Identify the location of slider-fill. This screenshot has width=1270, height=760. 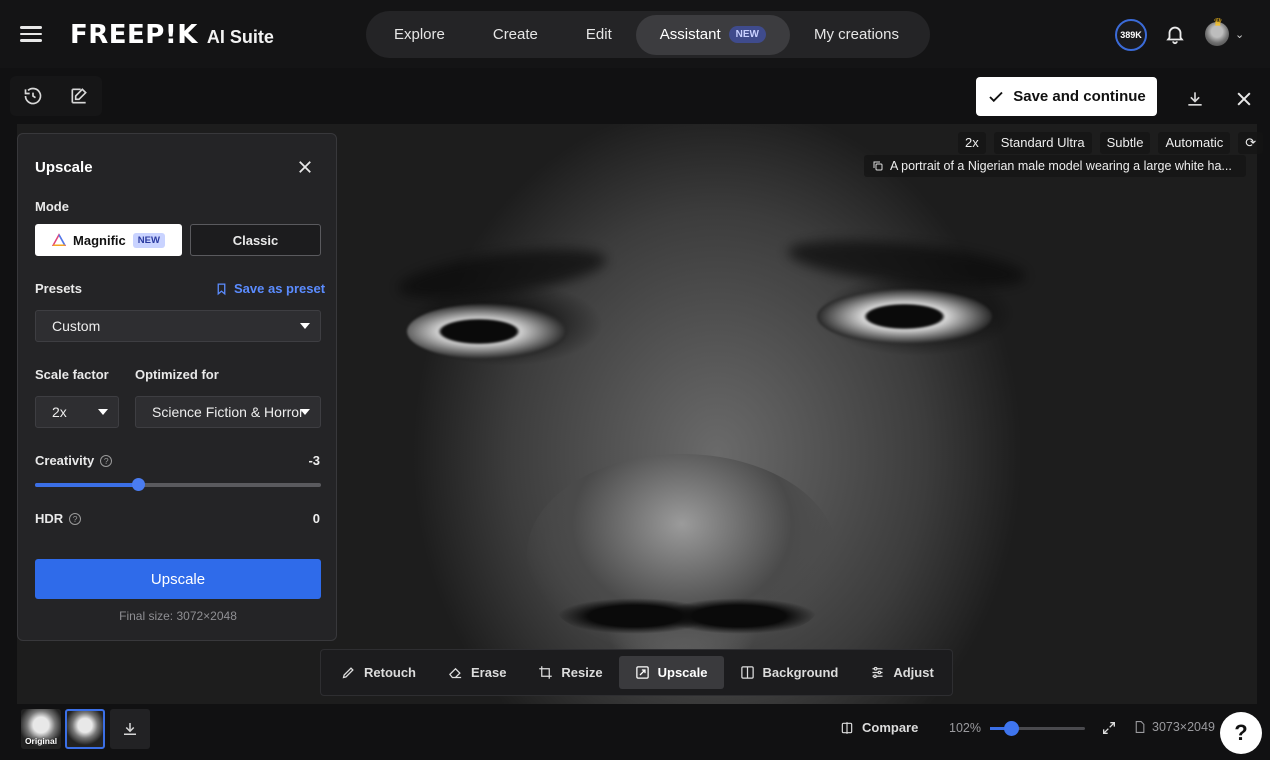
(86, 485).